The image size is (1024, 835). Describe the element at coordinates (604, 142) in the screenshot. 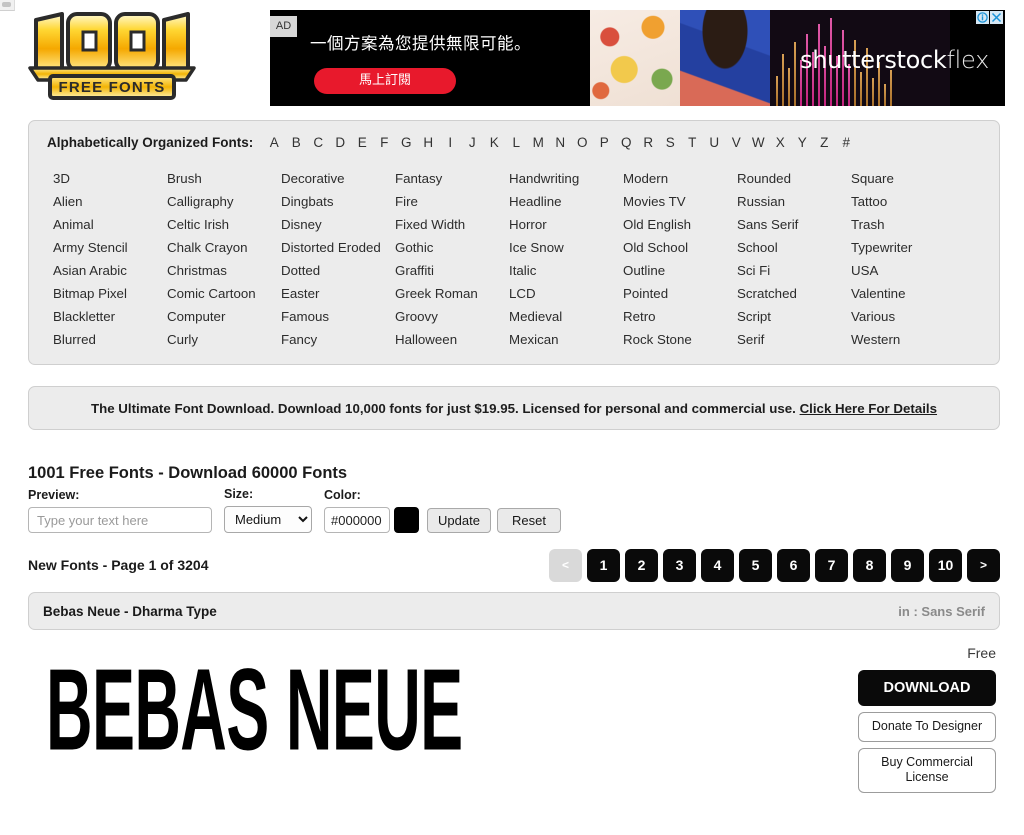

I see `alphabet-letter-p: P` at that location.